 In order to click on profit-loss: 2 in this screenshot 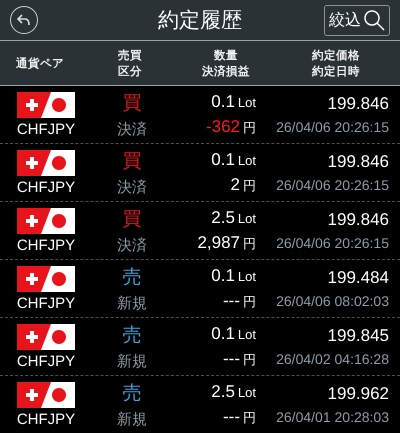, I will do `click(235, 185)`.